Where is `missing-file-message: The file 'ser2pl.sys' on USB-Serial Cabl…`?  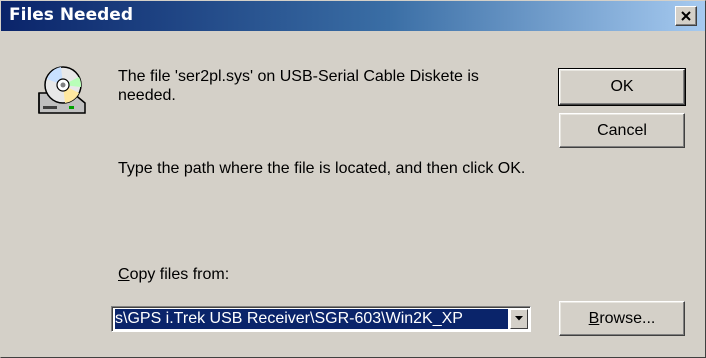 missing-file-message: The file 'ser2pl.sys' on USB-Serial Cabl… is located at coordinates (298, 86).